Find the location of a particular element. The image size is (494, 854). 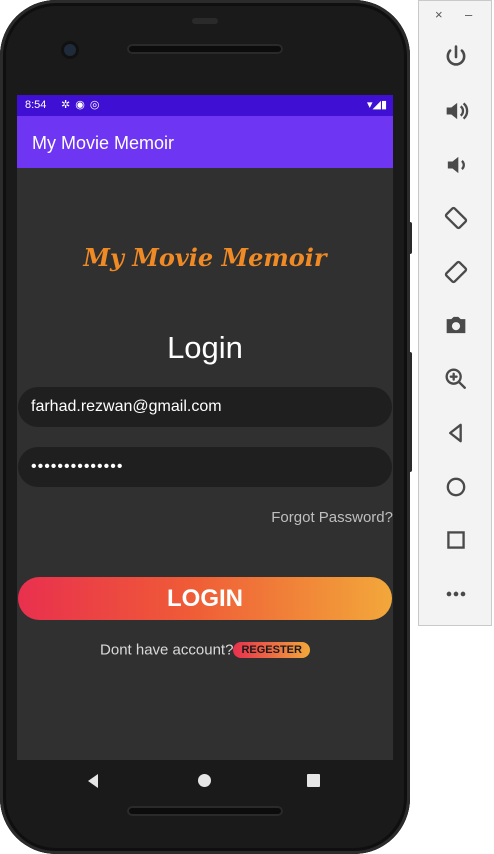

forgot-password-link: Forgot Password? is located at coordinates (332, 517).